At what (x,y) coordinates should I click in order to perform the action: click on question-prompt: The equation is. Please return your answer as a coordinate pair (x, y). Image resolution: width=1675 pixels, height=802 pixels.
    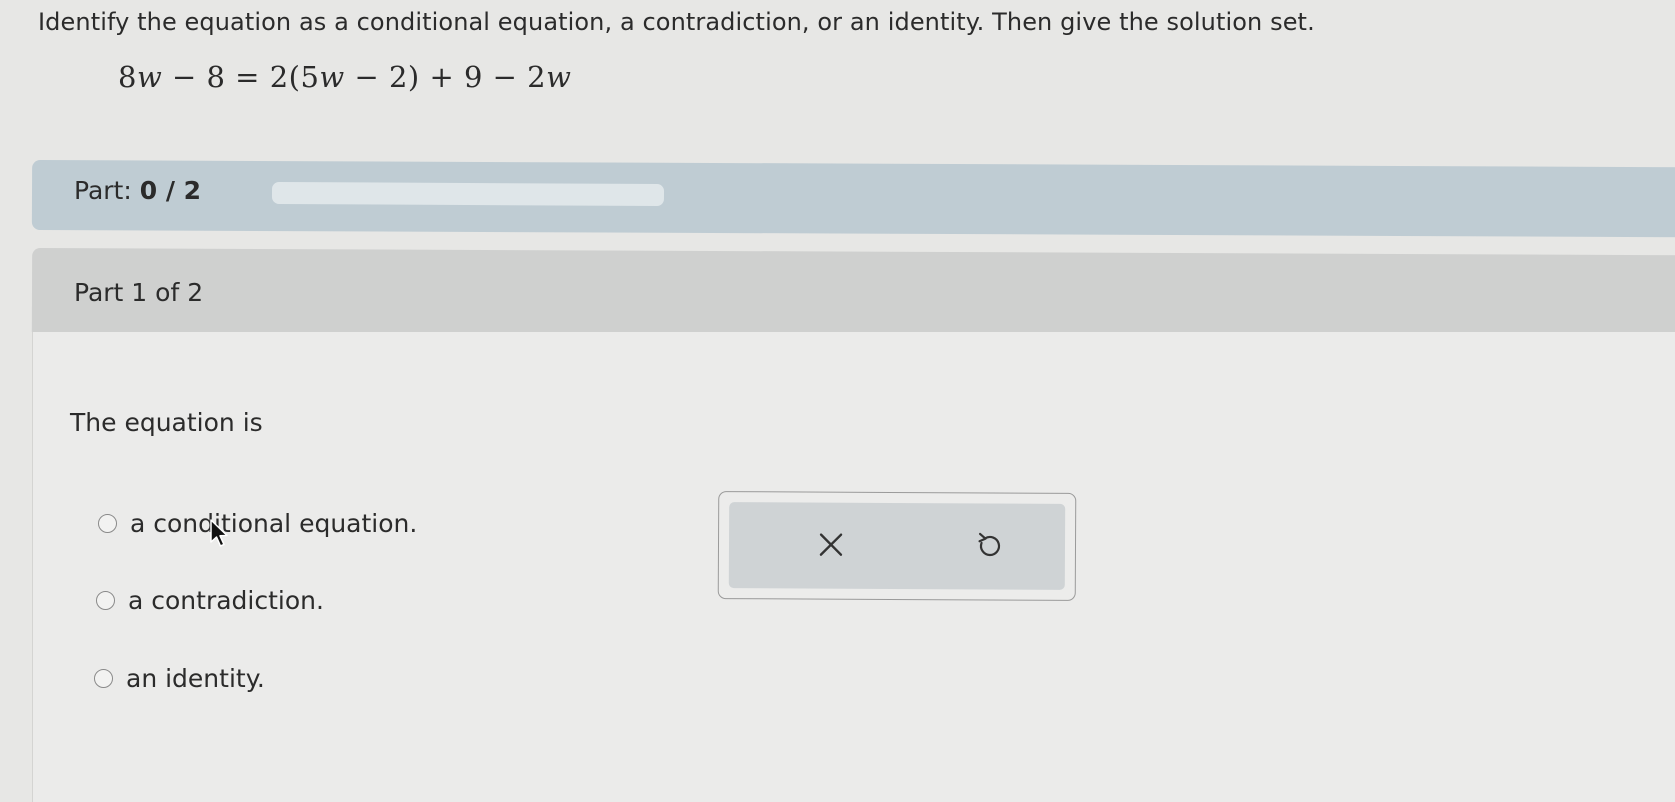
    Looking at the image, I should click on (166, 422).